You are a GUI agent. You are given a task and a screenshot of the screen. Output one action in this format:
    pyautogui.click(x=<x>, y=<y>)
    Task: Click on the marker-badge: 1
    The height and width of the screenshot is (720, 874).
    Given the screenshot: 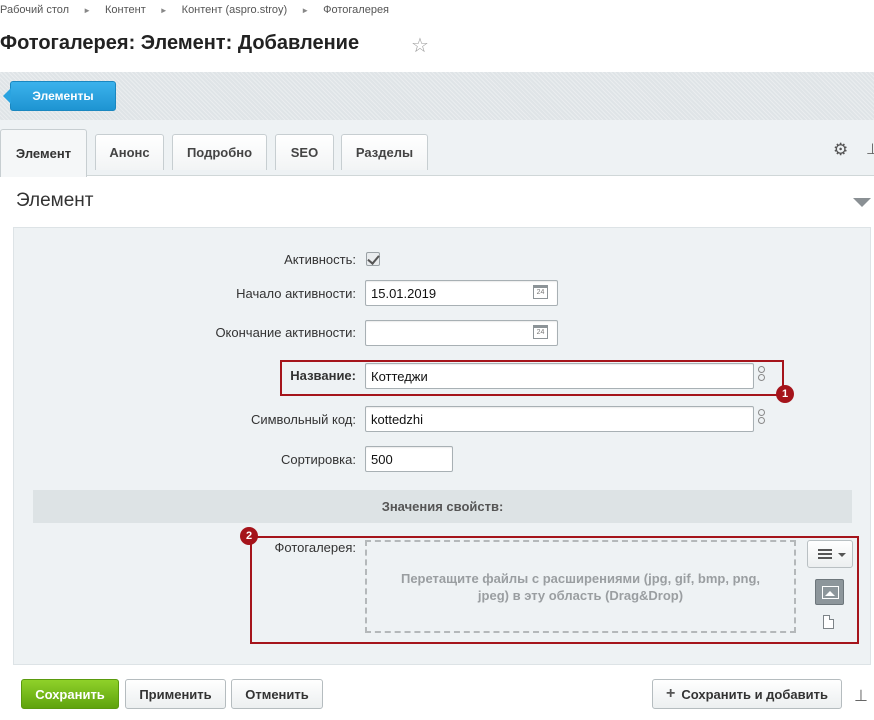 What is the action you would take?
    pyautogui.click(x=785, y=394)
    